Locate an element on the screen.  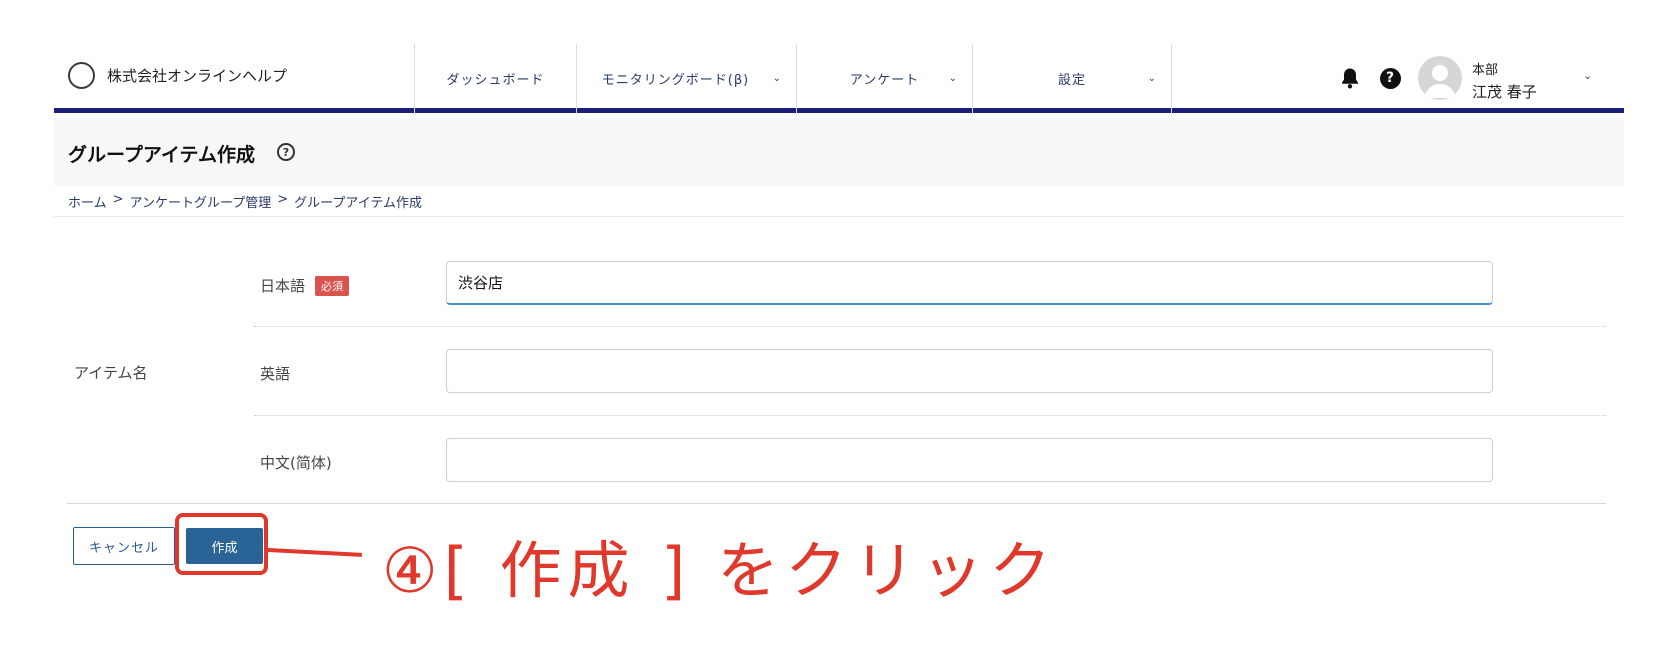
question-icon: ? is located at coordinates (1390, 78).